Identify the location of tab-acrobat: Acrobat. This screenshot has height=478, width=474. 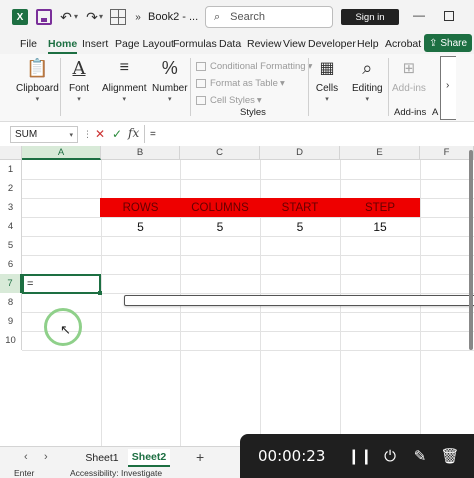
(403, 44).